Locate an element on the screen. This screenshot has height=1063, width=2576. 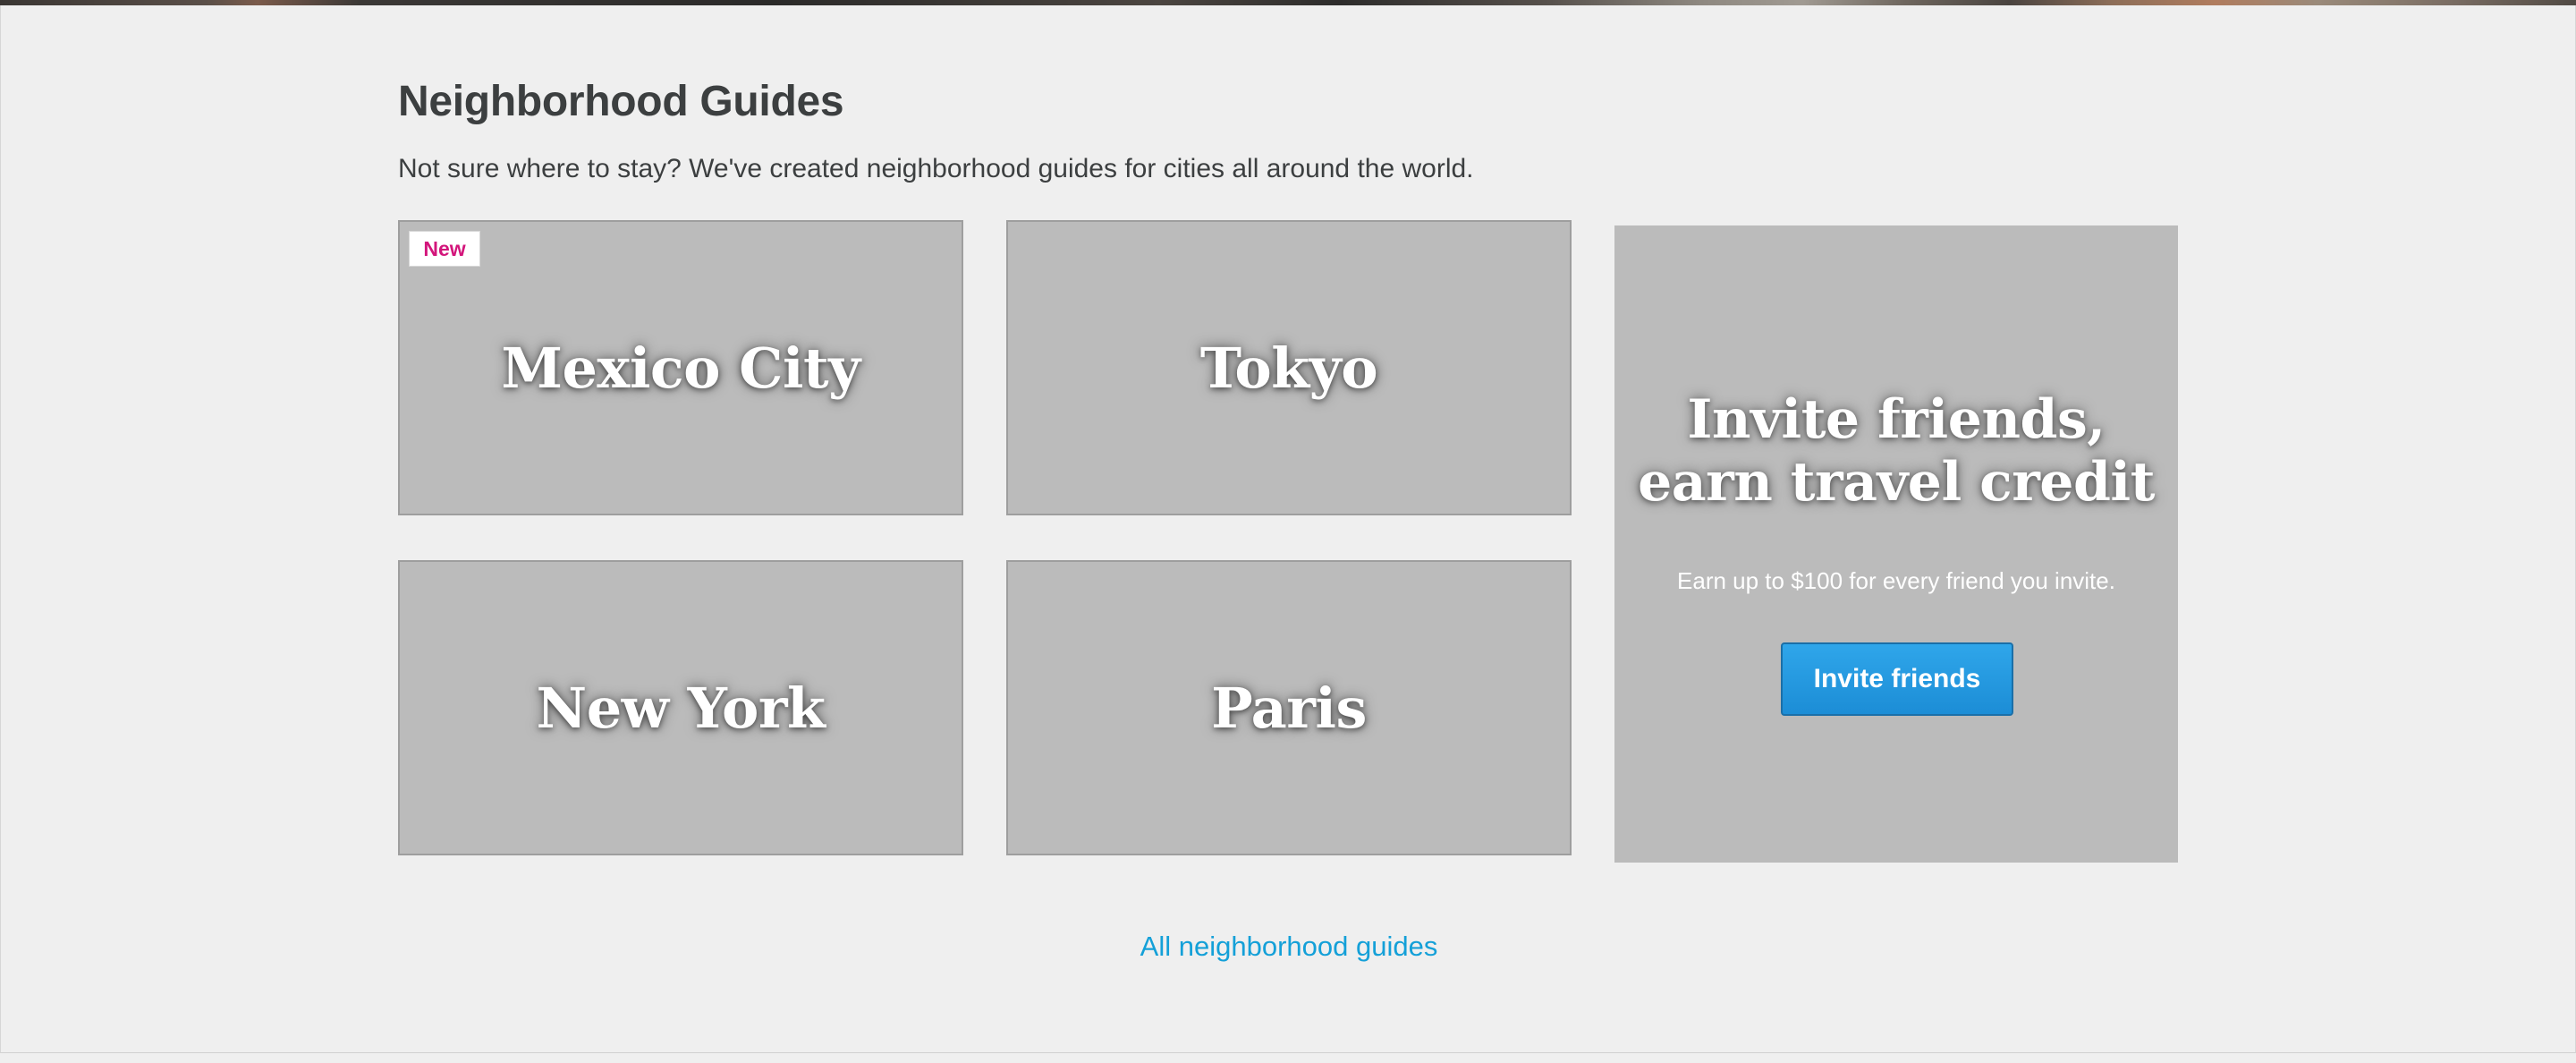
guide-card-paris: Paris is located at coordinates (1289, 707).